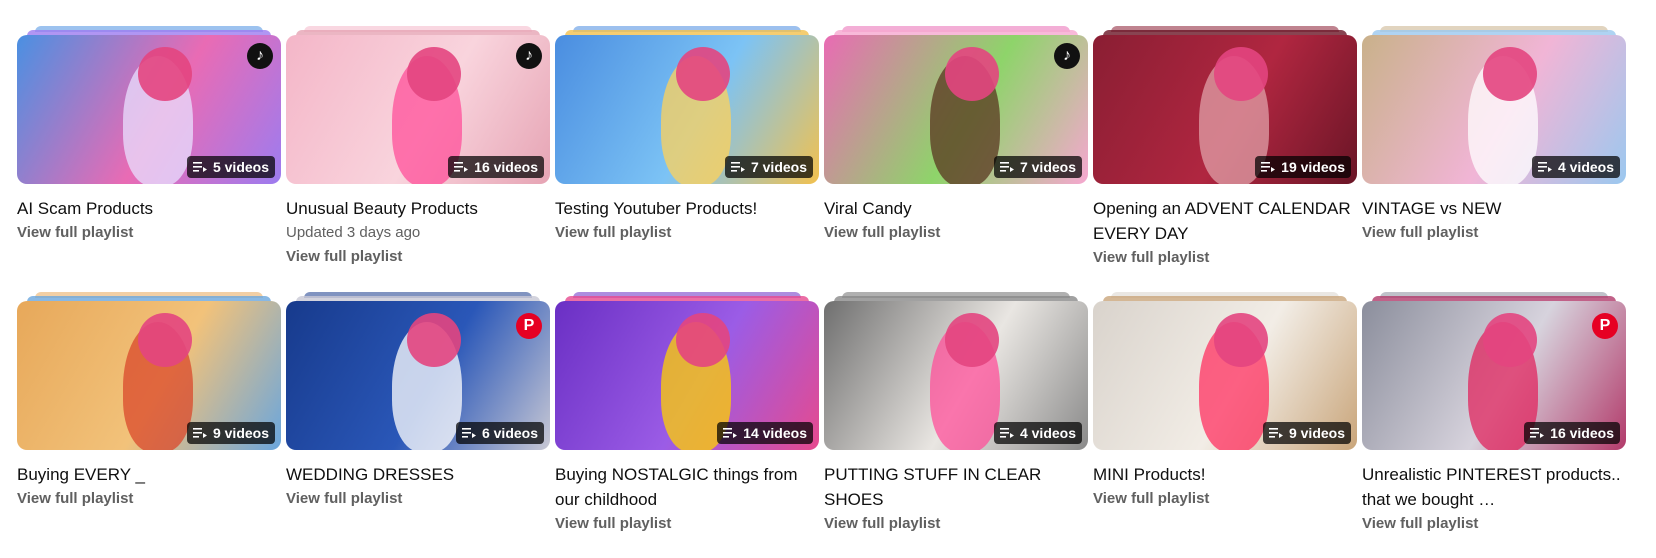 This screenshot has height=558, width=1656. I want to click on video-count-badge: 19 videos, so click(1303, 167).